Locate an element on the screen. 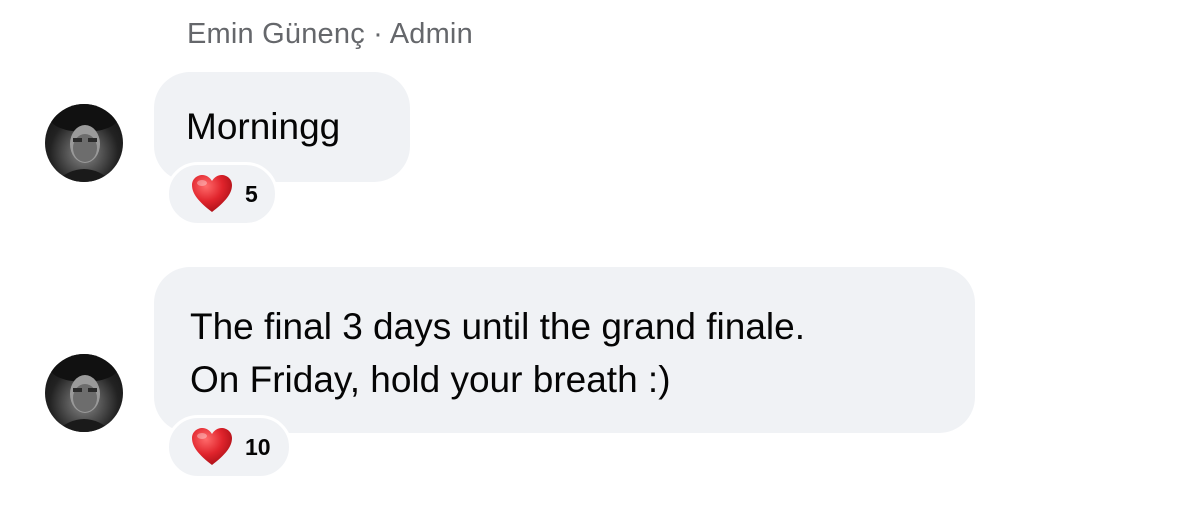 The height and width of the screenshot is (512, 1179). sender-header: Emin Günenç · Admin is located at coordinates (330, 34).